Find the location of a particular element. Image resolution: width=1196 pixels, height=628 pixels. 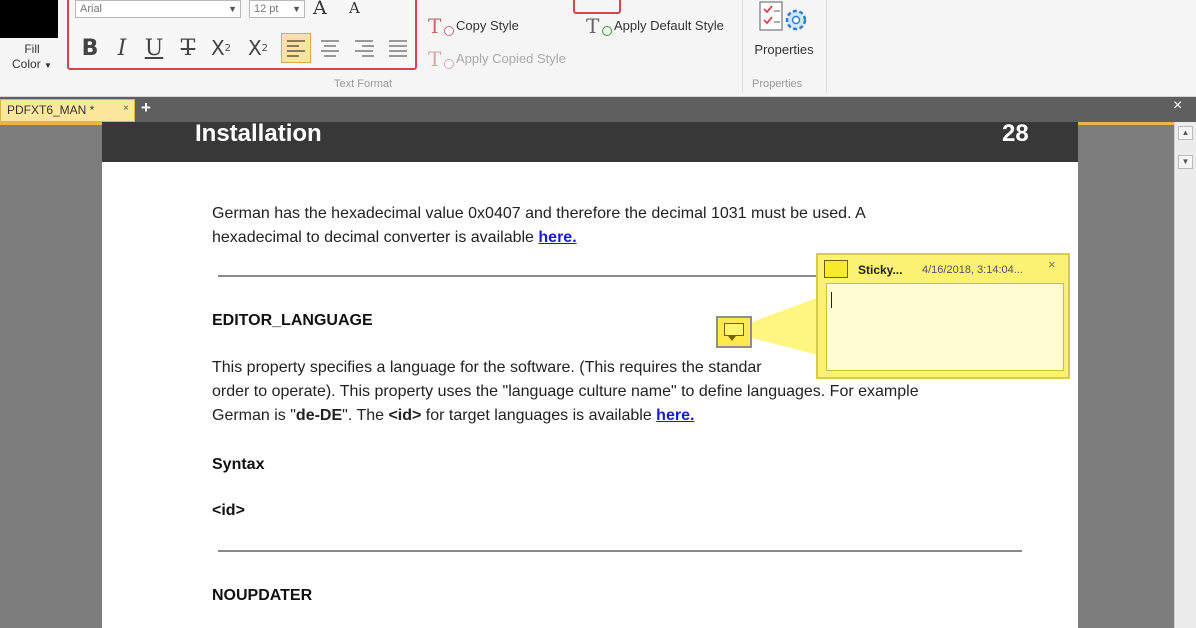

tab-pdfxt6-man: PDFXT6_MAN * × is located at coordinates (67, 110).